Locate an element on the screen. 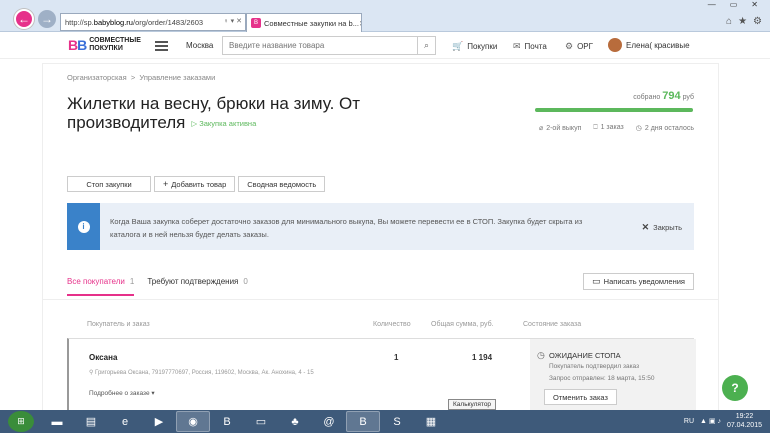 This screenshot has height=433, width=770. browser-tab: B Совместные закупки на b... ✕ is located at coordinates (304, 22).